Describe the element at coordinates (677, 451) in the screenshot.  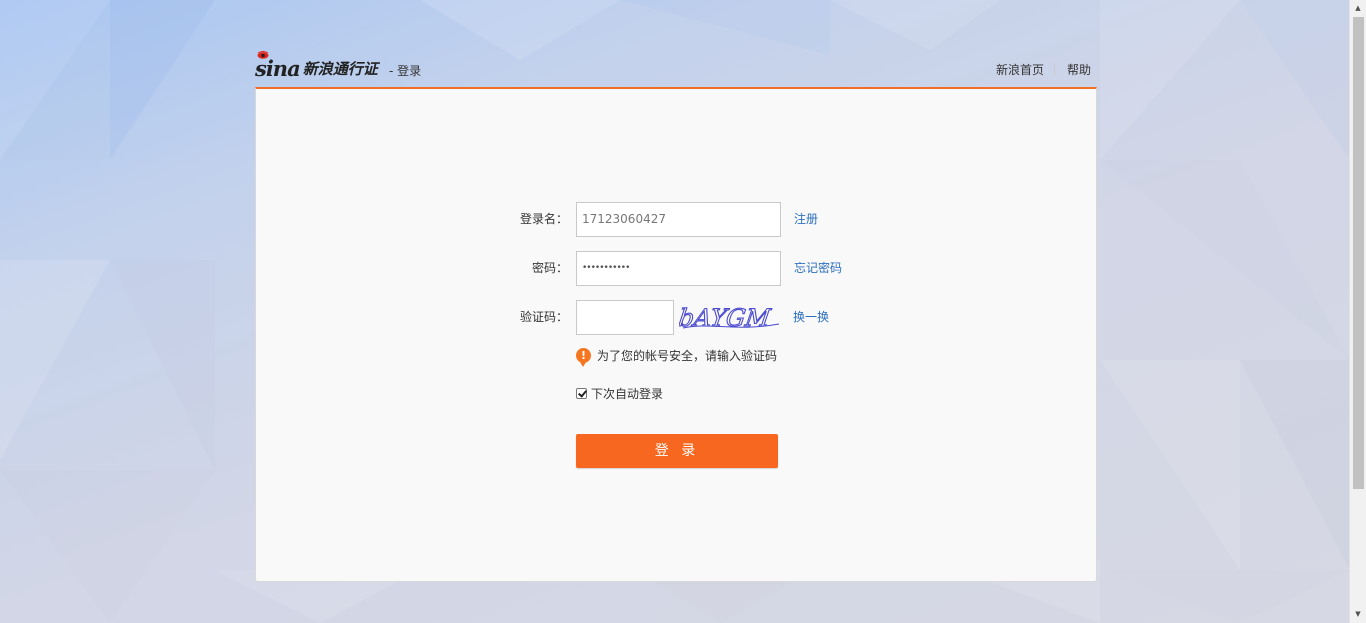
I see `login-button: 登 录` at that location.